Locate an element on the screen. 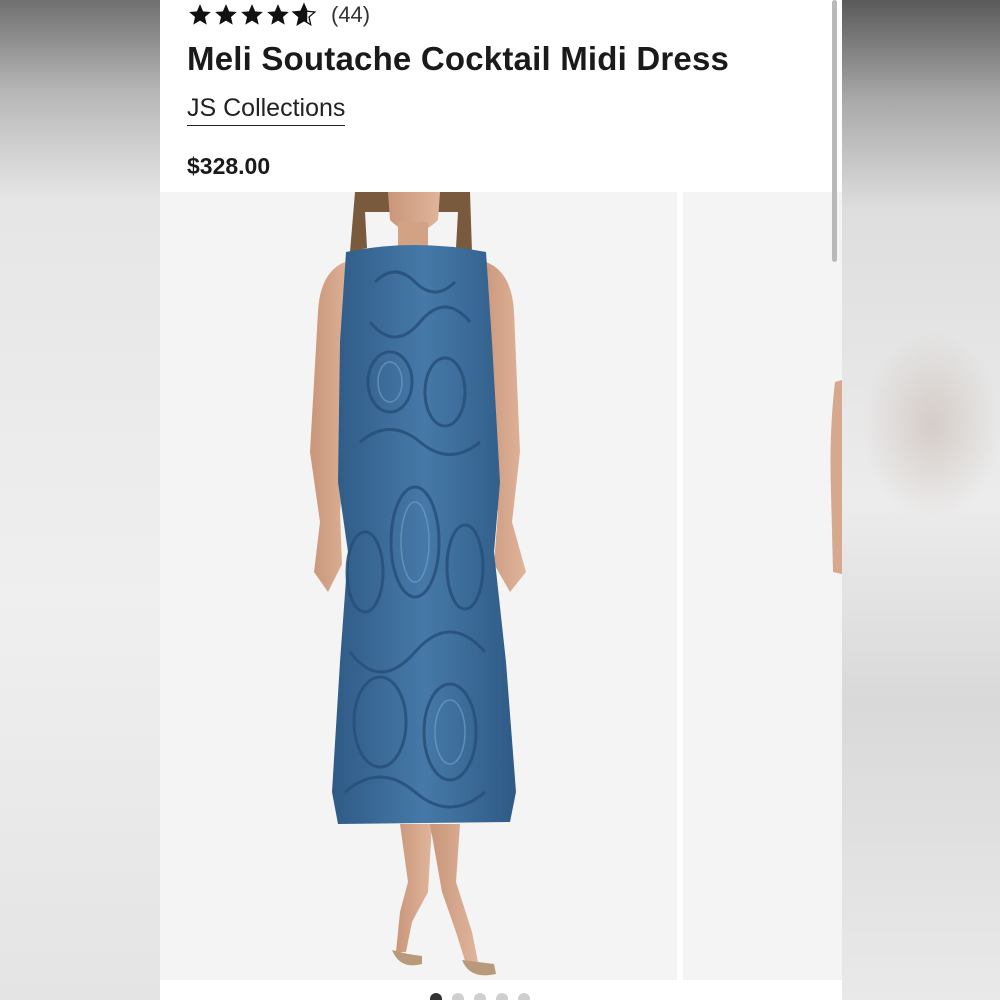 The width and height of the screenshot is (1000, 1000). review-count: (44) is located at coordinates (350, 15).